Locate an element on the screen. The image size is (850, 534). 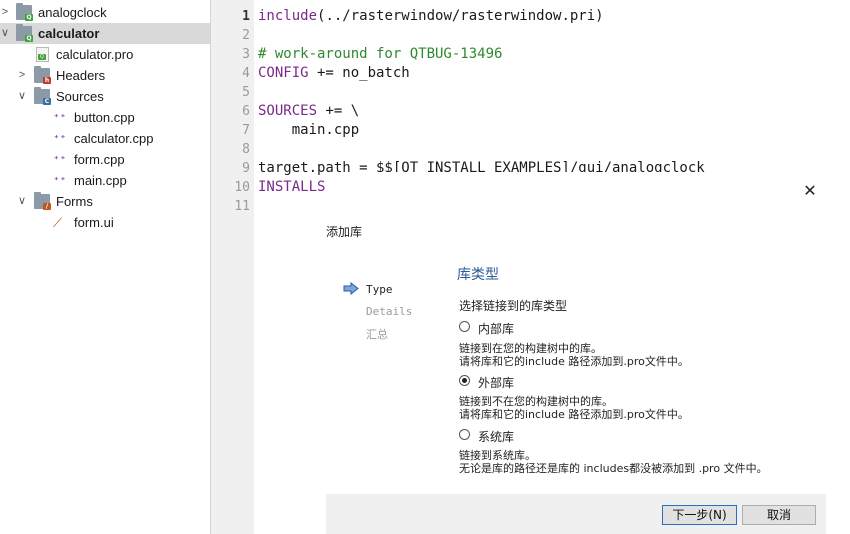
page-subtitle: 选择链接到的库类型 is located at coordinates (513, 306).